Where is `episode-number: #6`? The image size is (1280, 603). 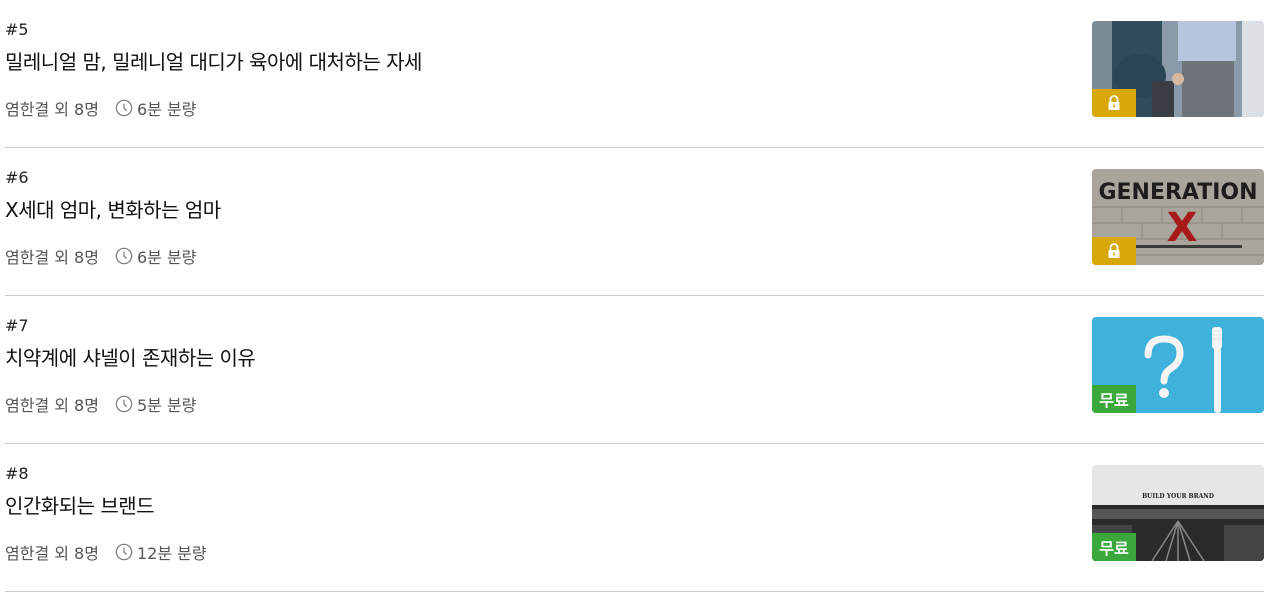
episode-number: #6 is located at coordinates (17, 177).